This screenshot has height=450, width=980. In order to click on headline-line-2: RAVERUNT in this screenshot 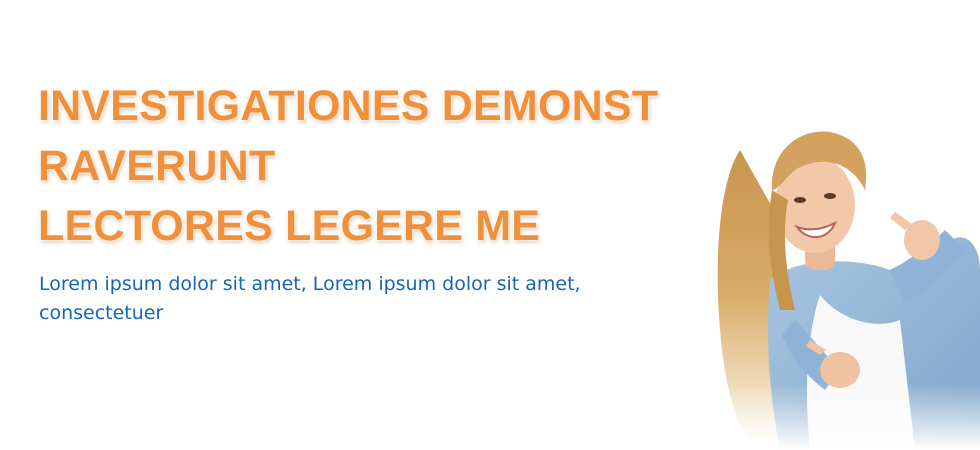, I will do `click(157, 166)`.